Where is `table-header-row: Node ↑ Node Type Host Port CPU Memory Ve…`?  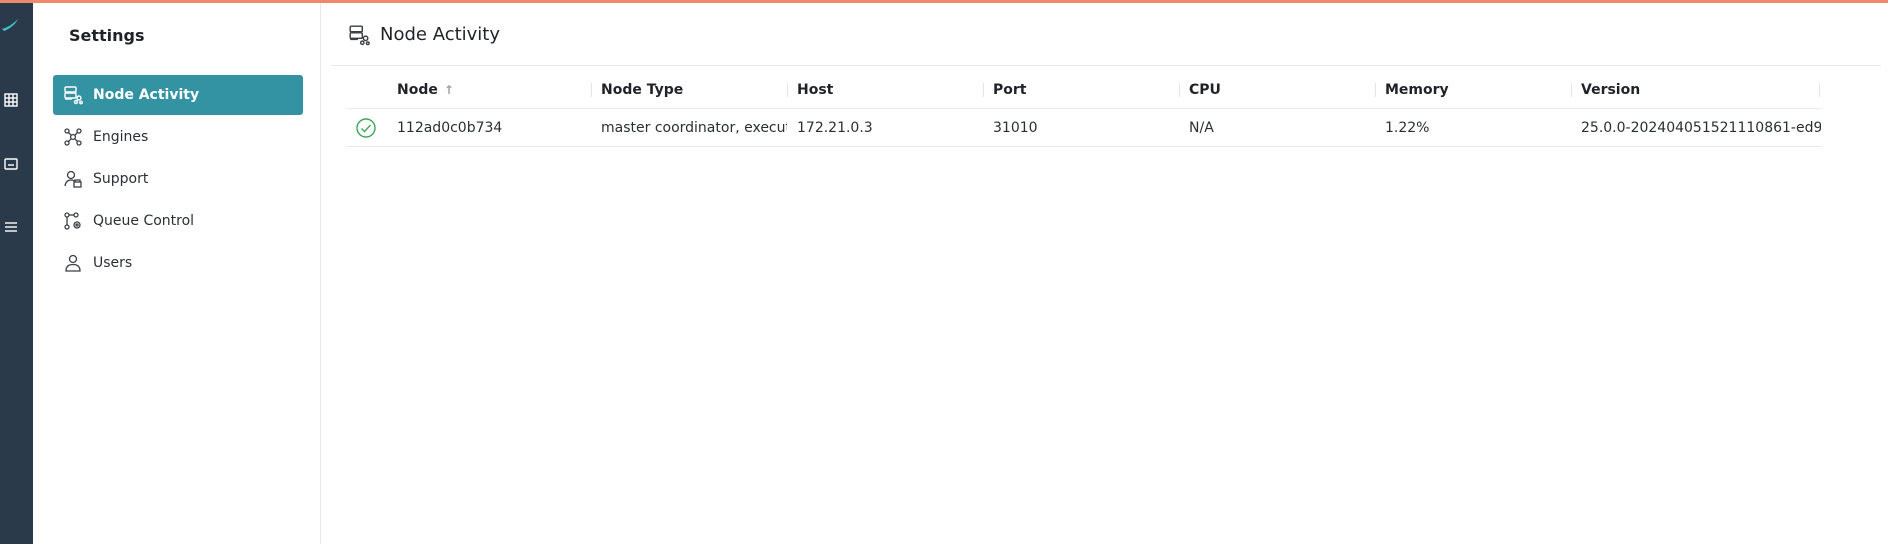 table-header-row: Node ↑ Node Type Host Port CPU Memory Ve… is located at coordinates (1084, 90).